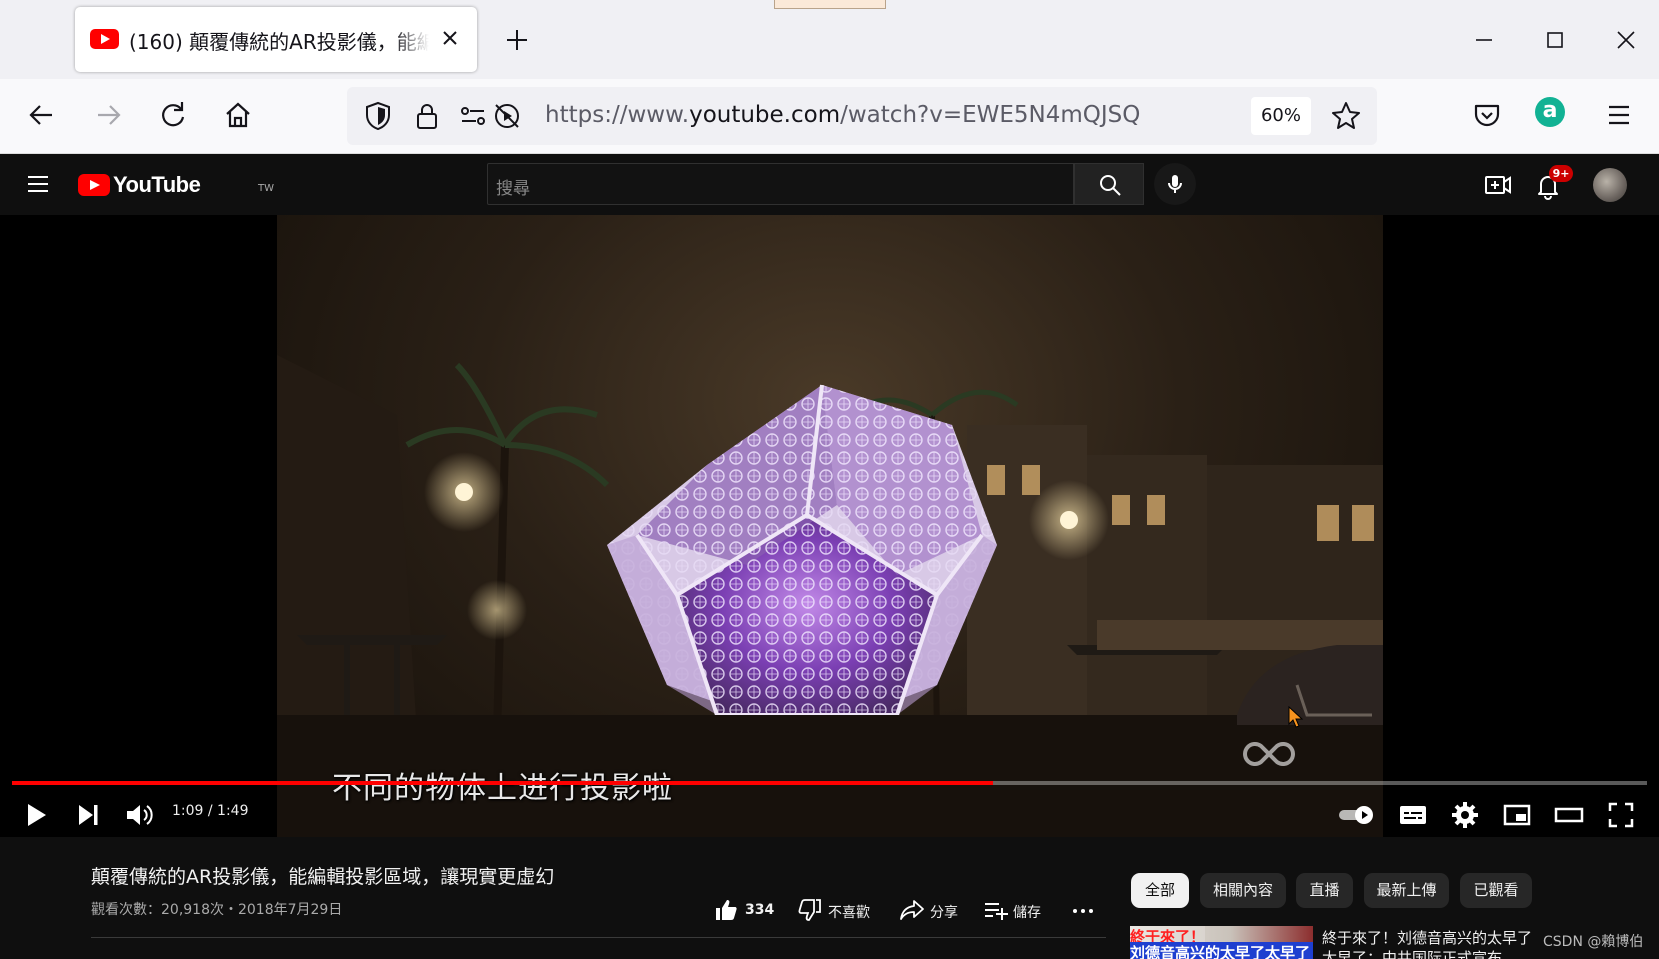 This screenshot has width=1659, height=959. What do you see at coordinates (1487, 115) in the screenshot?
I see `pocket-icon` at bounding box center [1487, 115].